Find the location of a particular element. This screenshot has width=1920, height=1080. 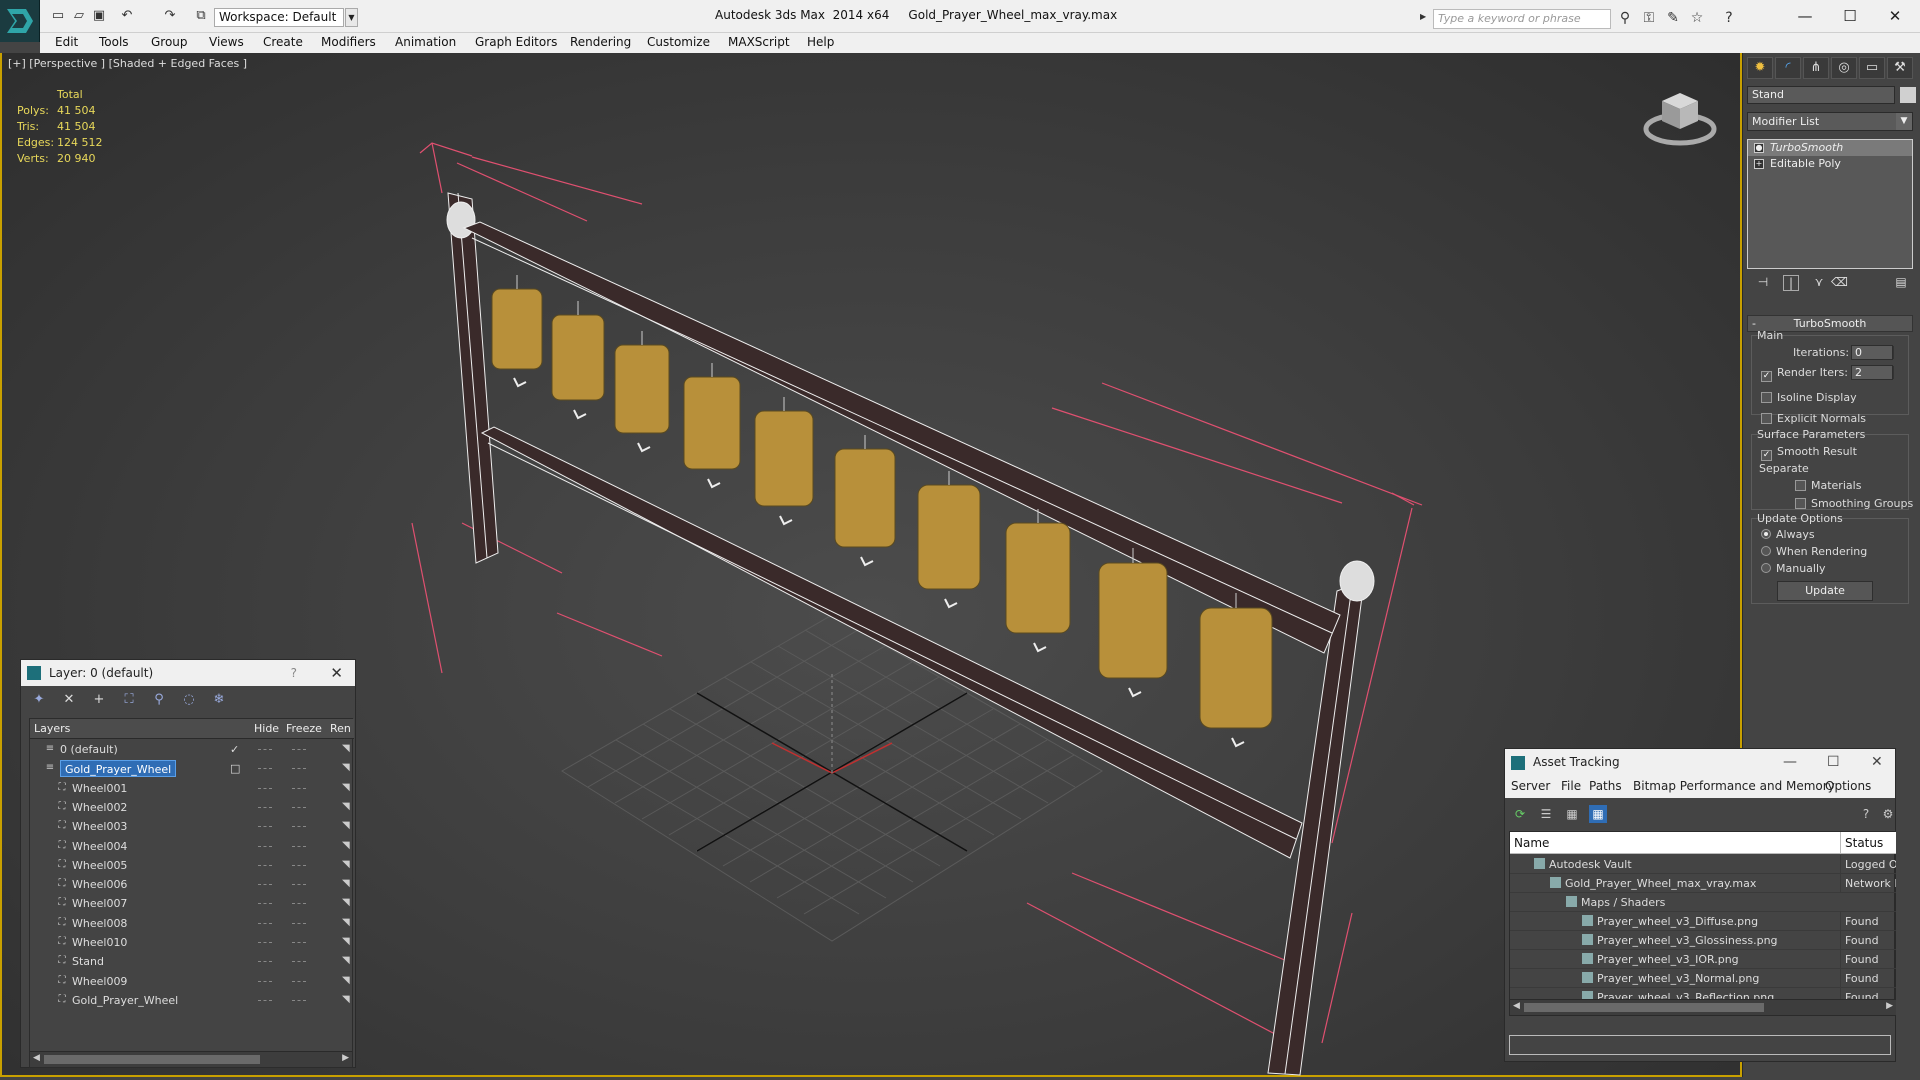

set-current-layer-icon: □ is located at coordinates (235, 768).